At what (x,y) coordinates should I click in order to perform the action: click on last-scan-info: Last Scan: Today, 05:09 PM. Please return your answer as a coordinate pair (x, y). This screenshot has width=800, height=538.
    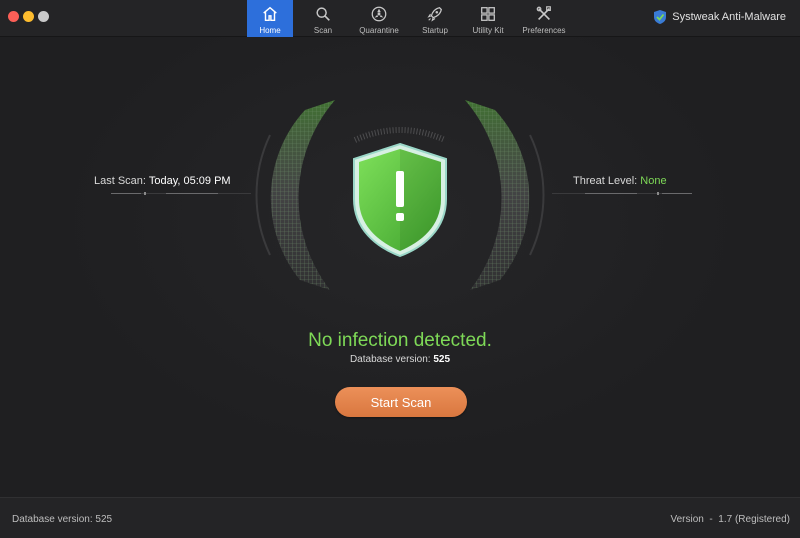
    Looking at the image, I should click on (162, 181).